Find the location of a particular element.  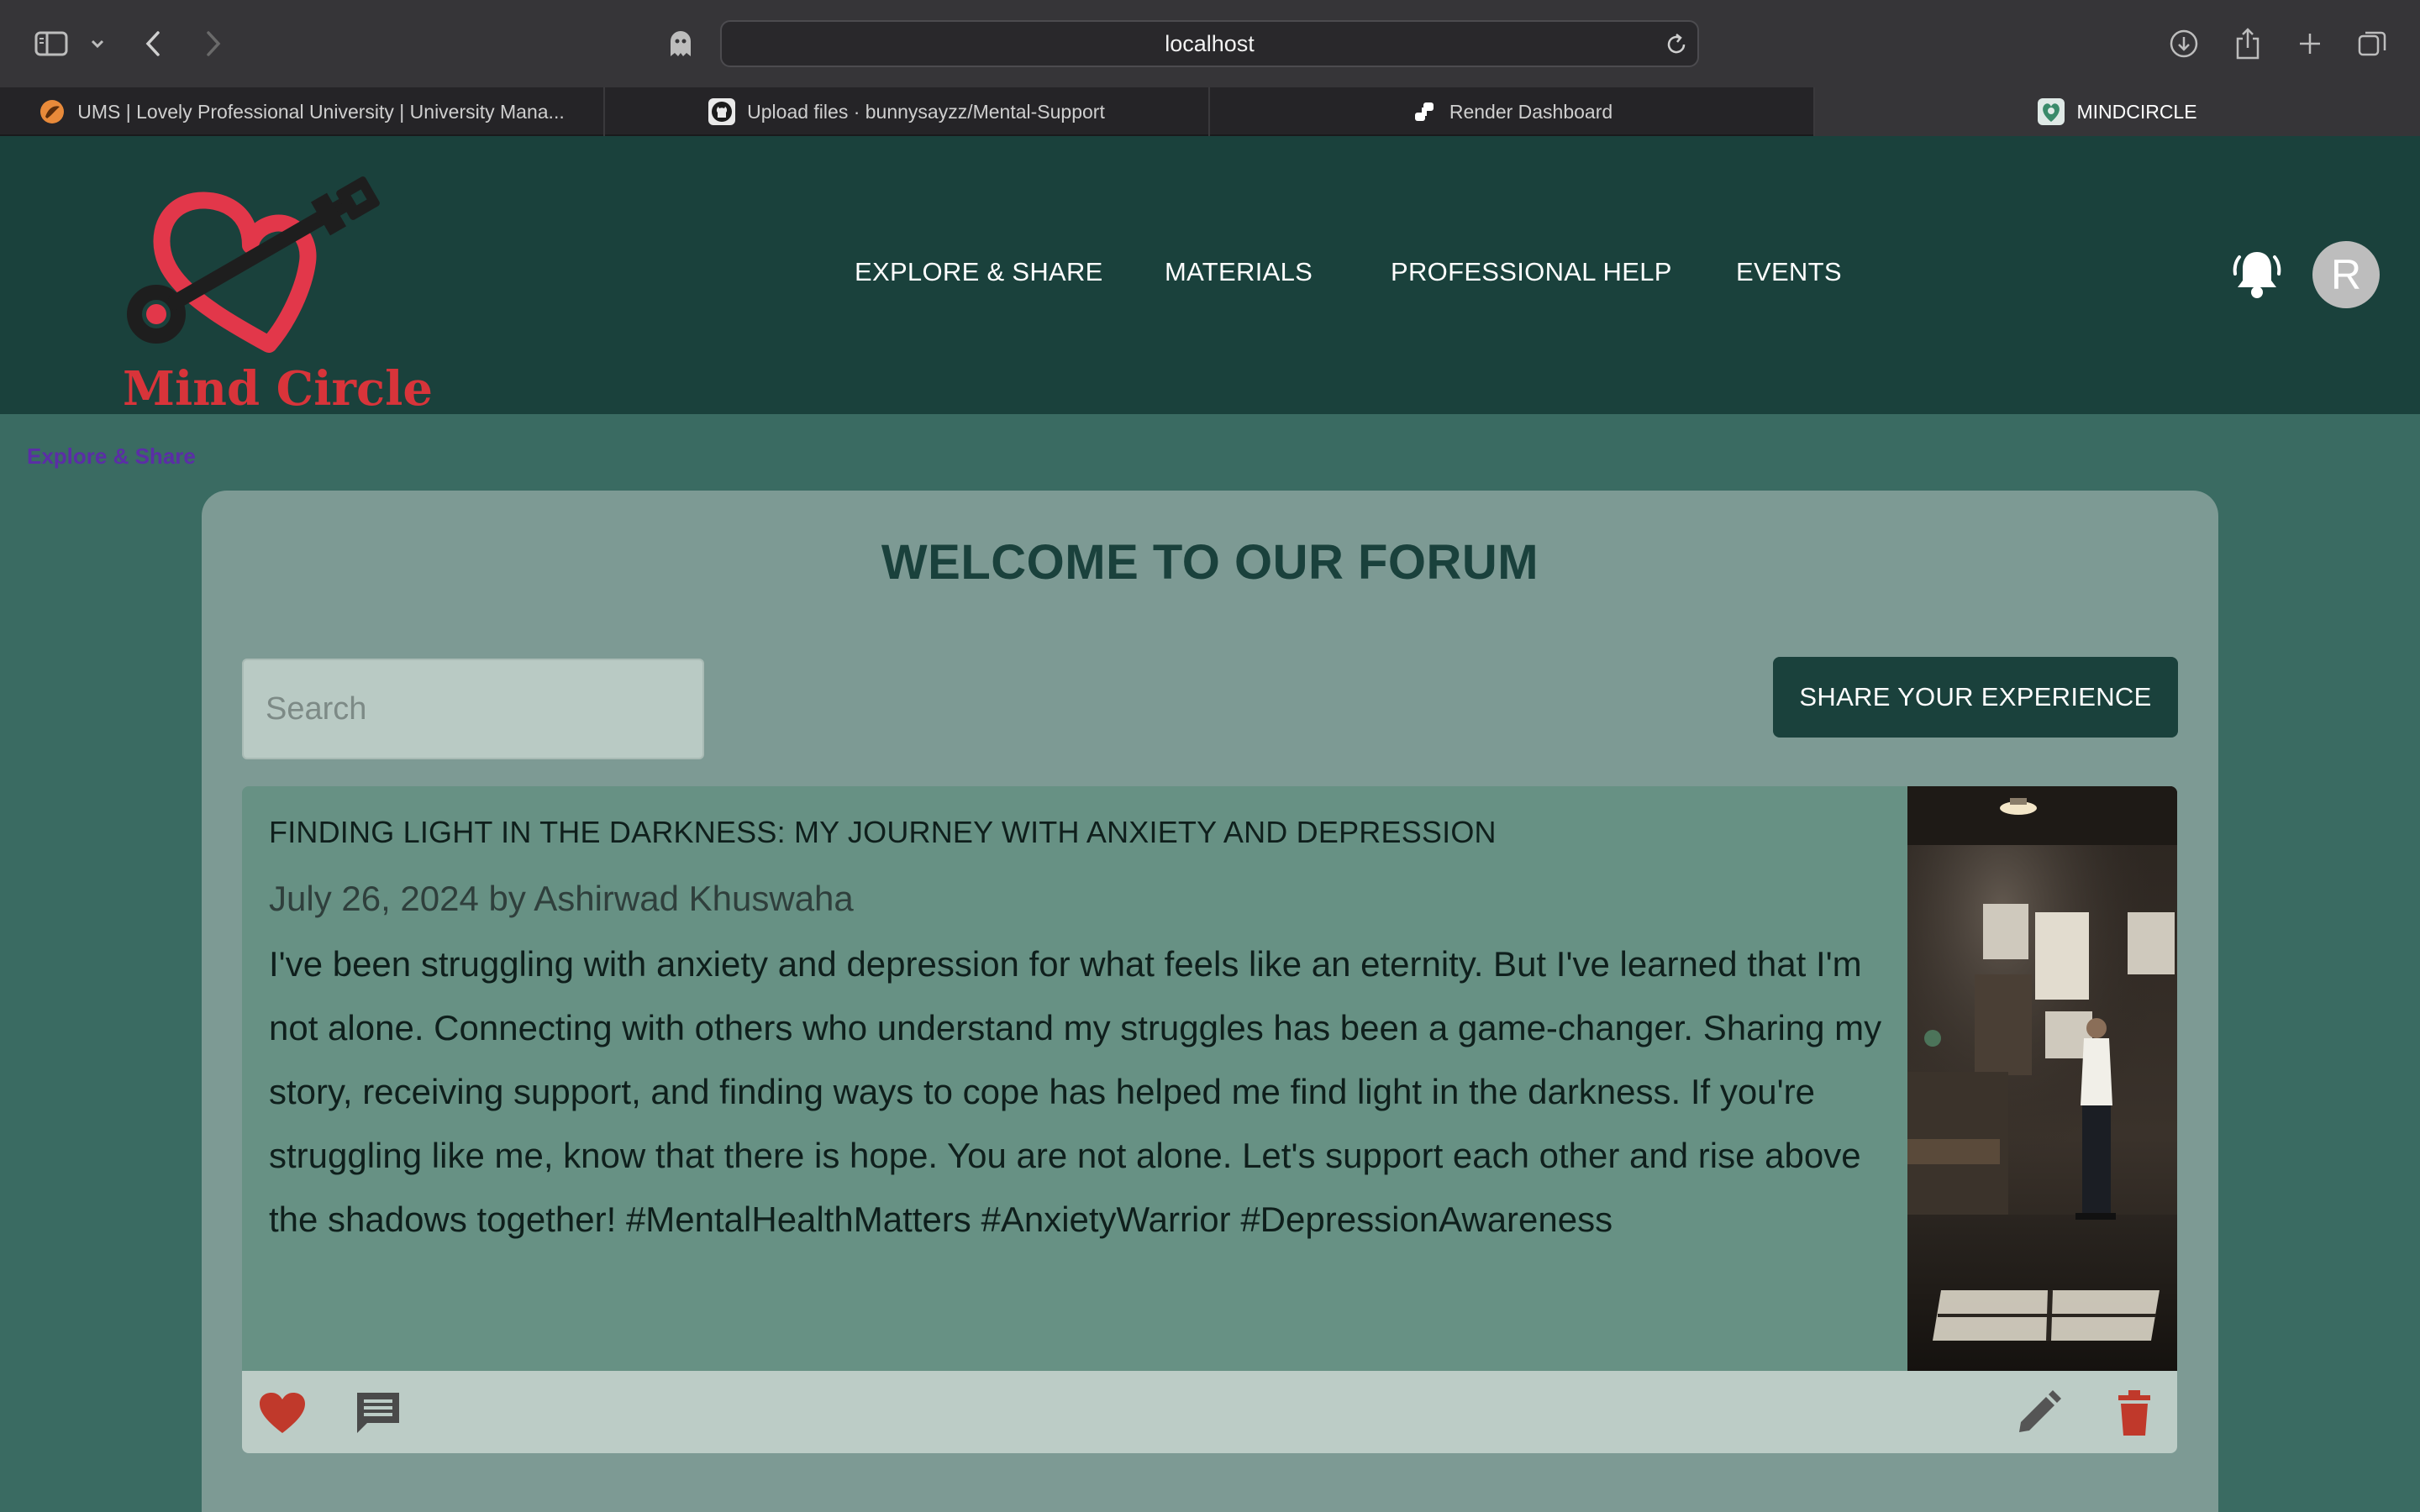

forward-icon is located at coordinates (214, 44).